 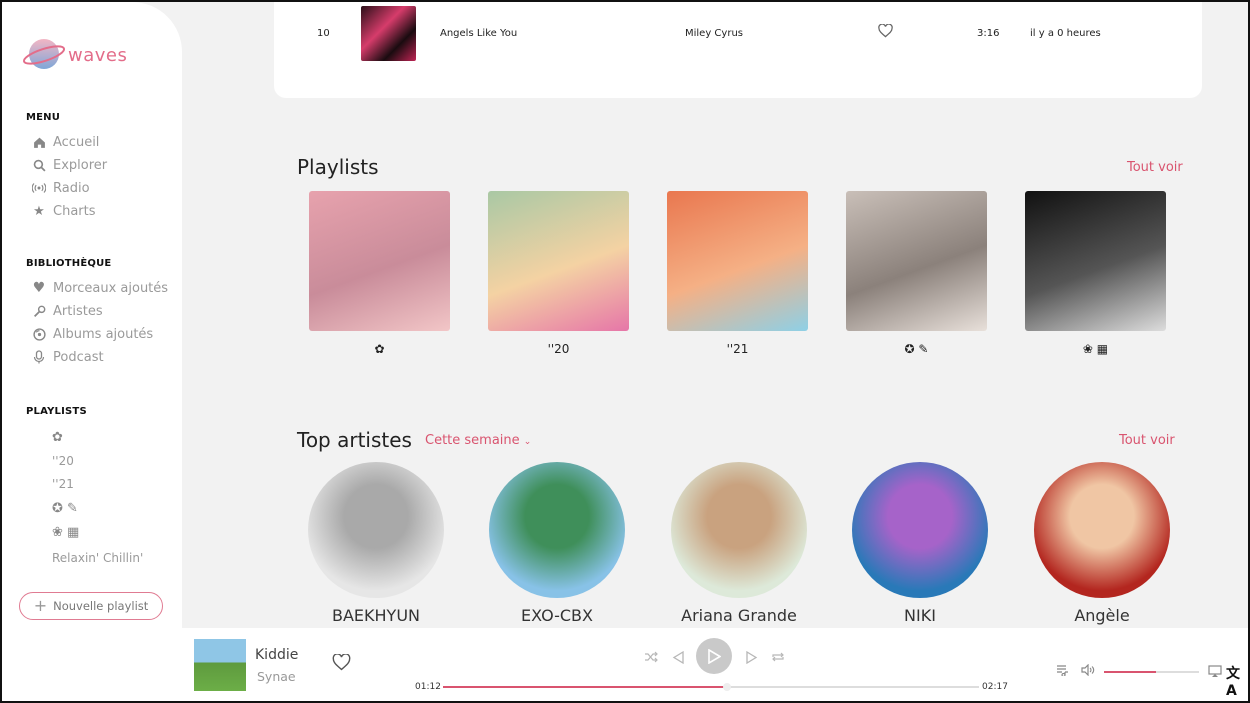 I want to click on repeat-button, so click(x=778, y=657).